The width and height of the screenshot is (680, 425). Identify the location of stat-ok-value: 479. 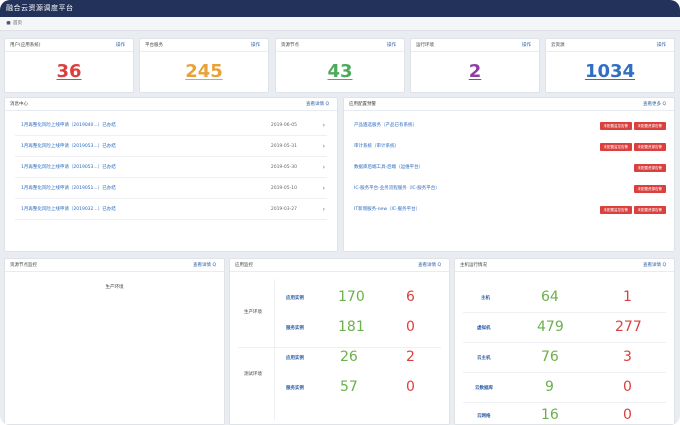
(550, 327).